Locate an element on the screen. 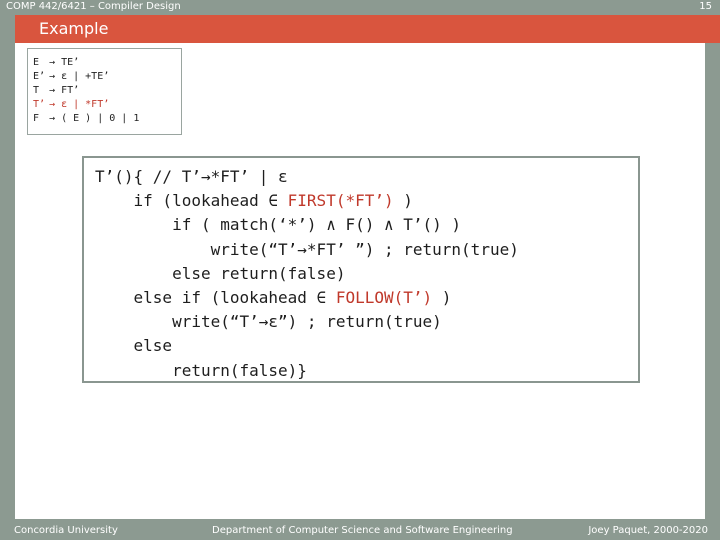 This screenshot has height=540, width=720. code-line: if ( match(‘*’) ∧ F() ∧ T’() ) is located at coordinates (307, 225).